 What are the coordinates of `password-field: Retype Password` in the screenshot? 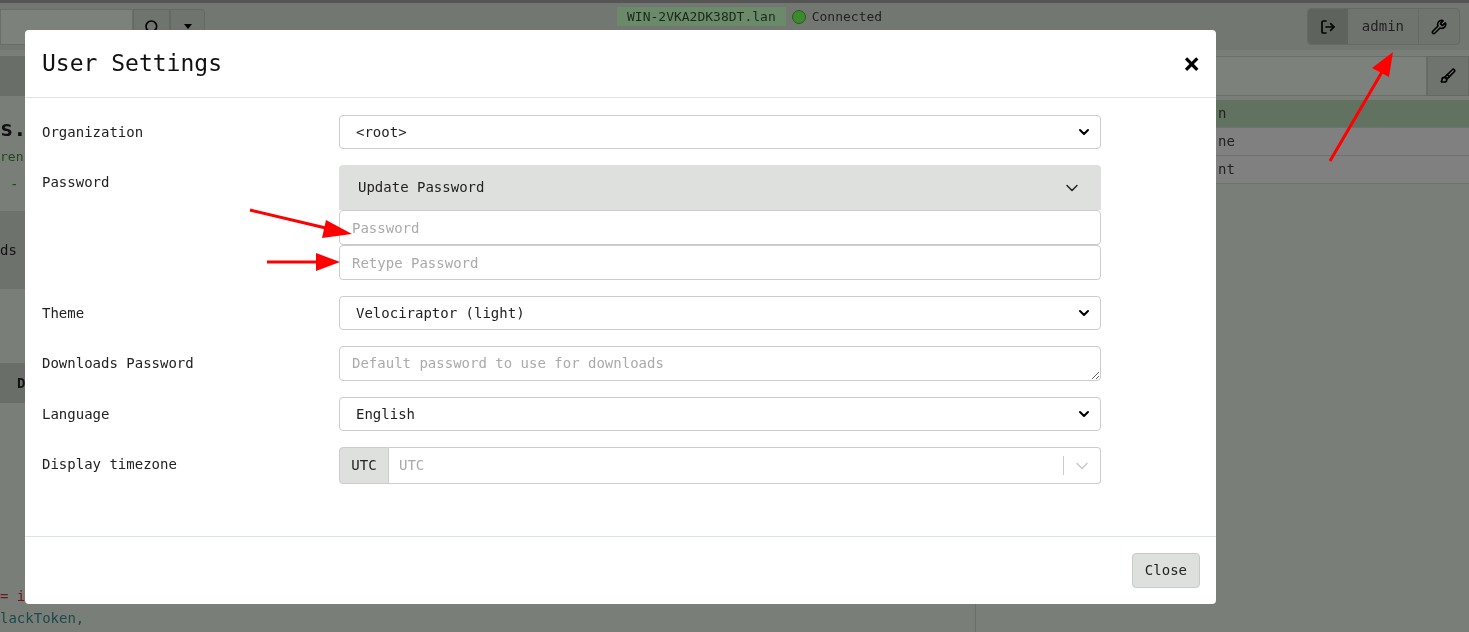 It's located at (720, 262).